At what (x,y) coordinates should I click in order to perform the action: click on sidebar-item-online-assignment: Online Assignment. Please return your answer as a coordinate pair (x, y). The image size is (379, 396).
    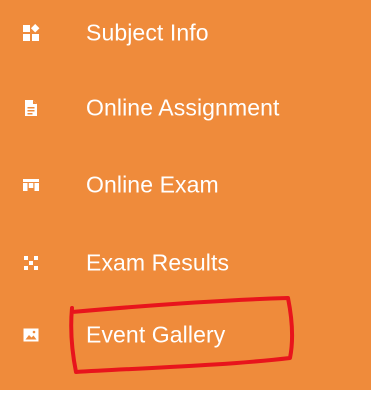
    Looking at the image, I should click on (185, 108).